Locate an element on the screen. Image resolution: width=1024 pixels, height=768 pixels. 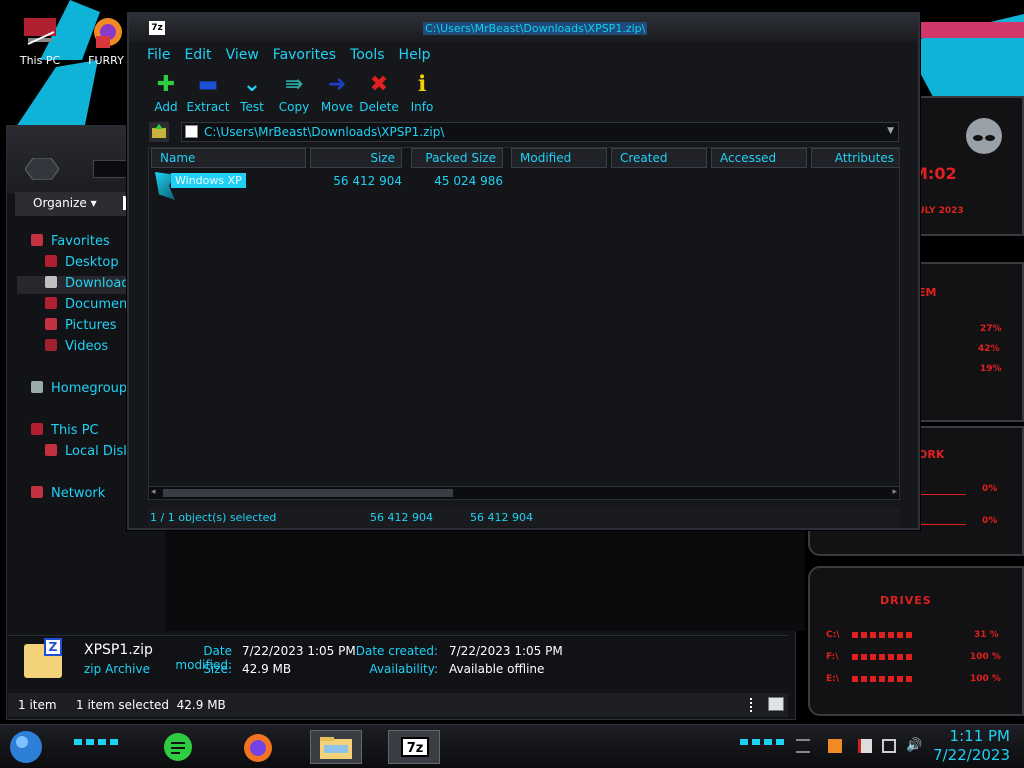
menu-favorites: Favorites is located at coordinates (304, 55).